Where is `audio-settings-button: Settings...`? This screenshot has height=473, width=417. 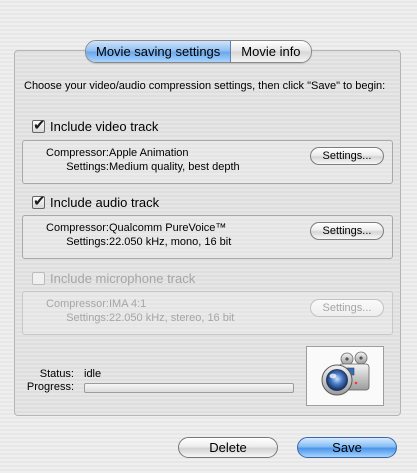
audio-settings-button: Settings... is located at coordinates (347, 231).